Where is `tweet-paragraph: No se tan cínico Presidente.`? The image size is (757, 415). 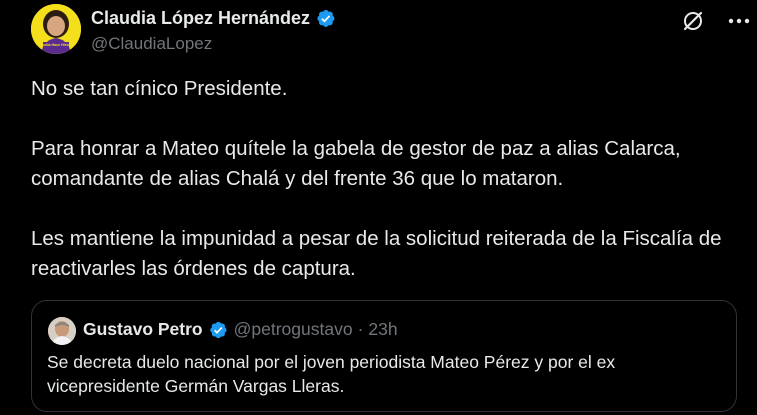 tweet-paragraph: No se tan cínico Presidente. is located at coordinates (159, 88).